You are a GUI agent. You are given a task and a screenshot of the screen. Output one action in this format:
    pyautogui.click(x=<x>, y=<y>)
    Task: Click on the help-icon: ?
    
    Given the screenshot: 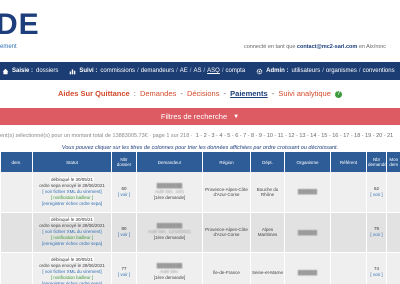 What is the action you would take?
    pyautogui.click(x=338, y=94)
    